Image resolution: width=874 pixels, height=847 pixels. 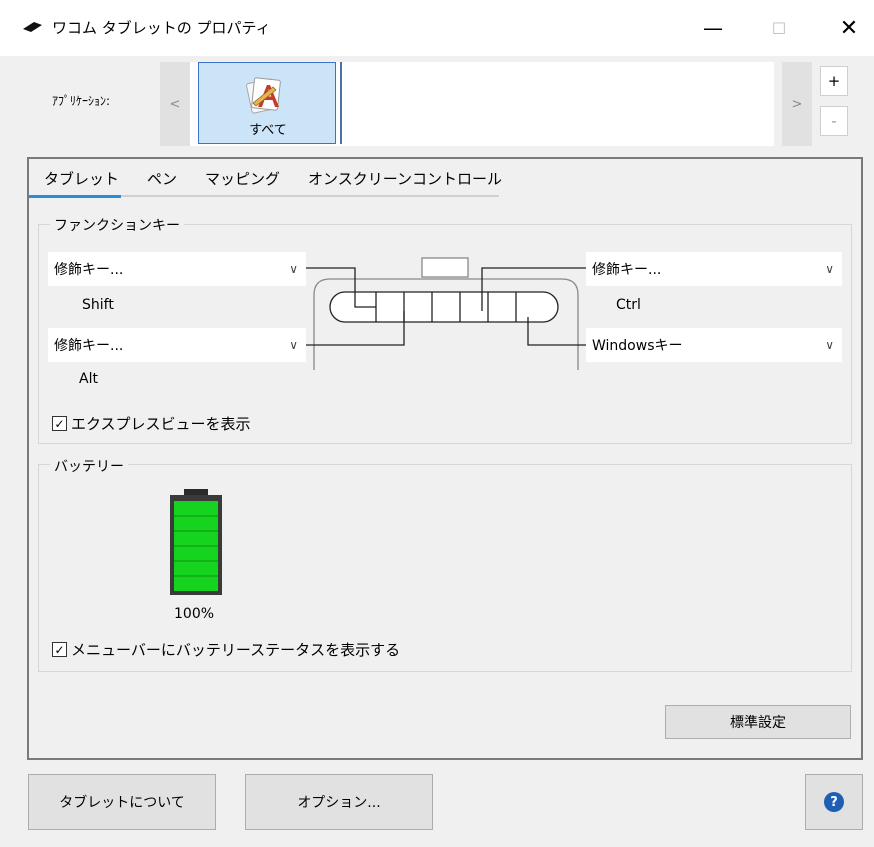 I want to click on application-next-button: >, so click(x=797, y=104).